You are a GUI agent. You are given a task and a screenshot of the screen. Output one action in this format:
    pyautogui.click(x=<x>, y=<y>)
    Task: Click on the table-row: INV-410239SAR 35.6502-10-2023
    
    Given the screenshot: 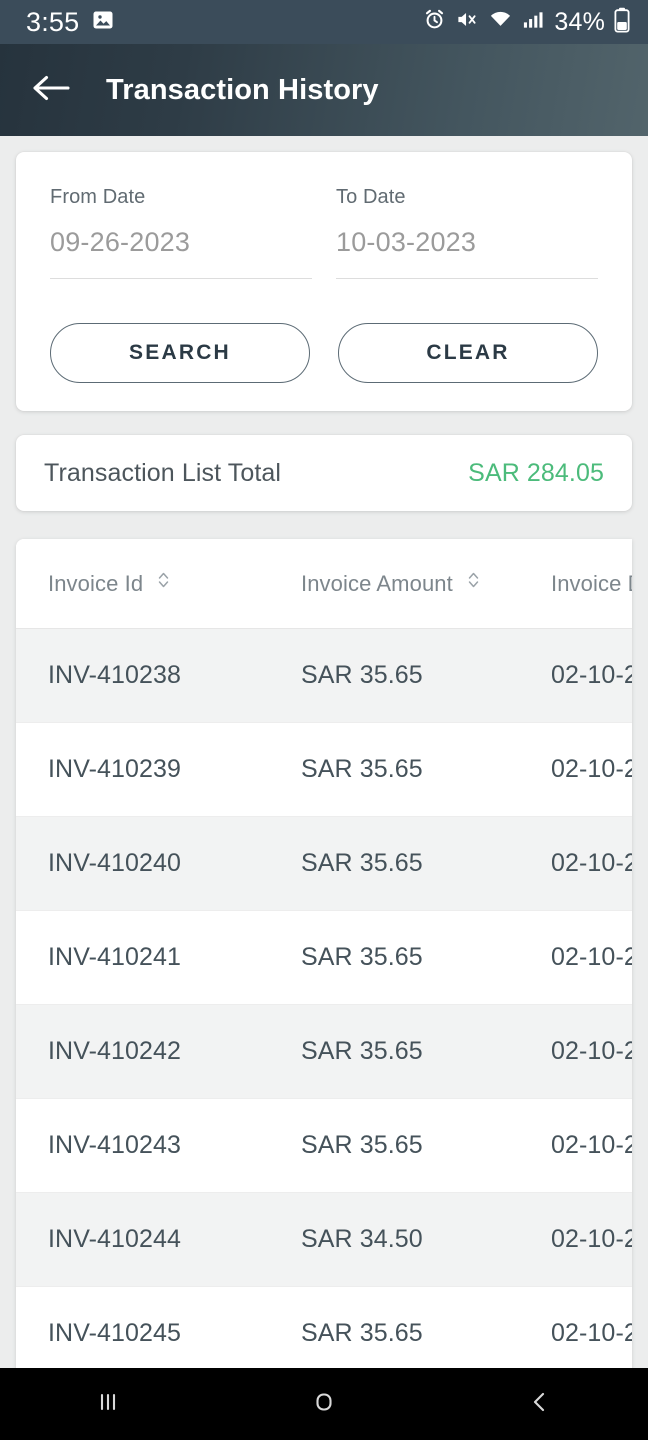 What is the action you would take?
    pyautogui.click(x=324, y=770)
    